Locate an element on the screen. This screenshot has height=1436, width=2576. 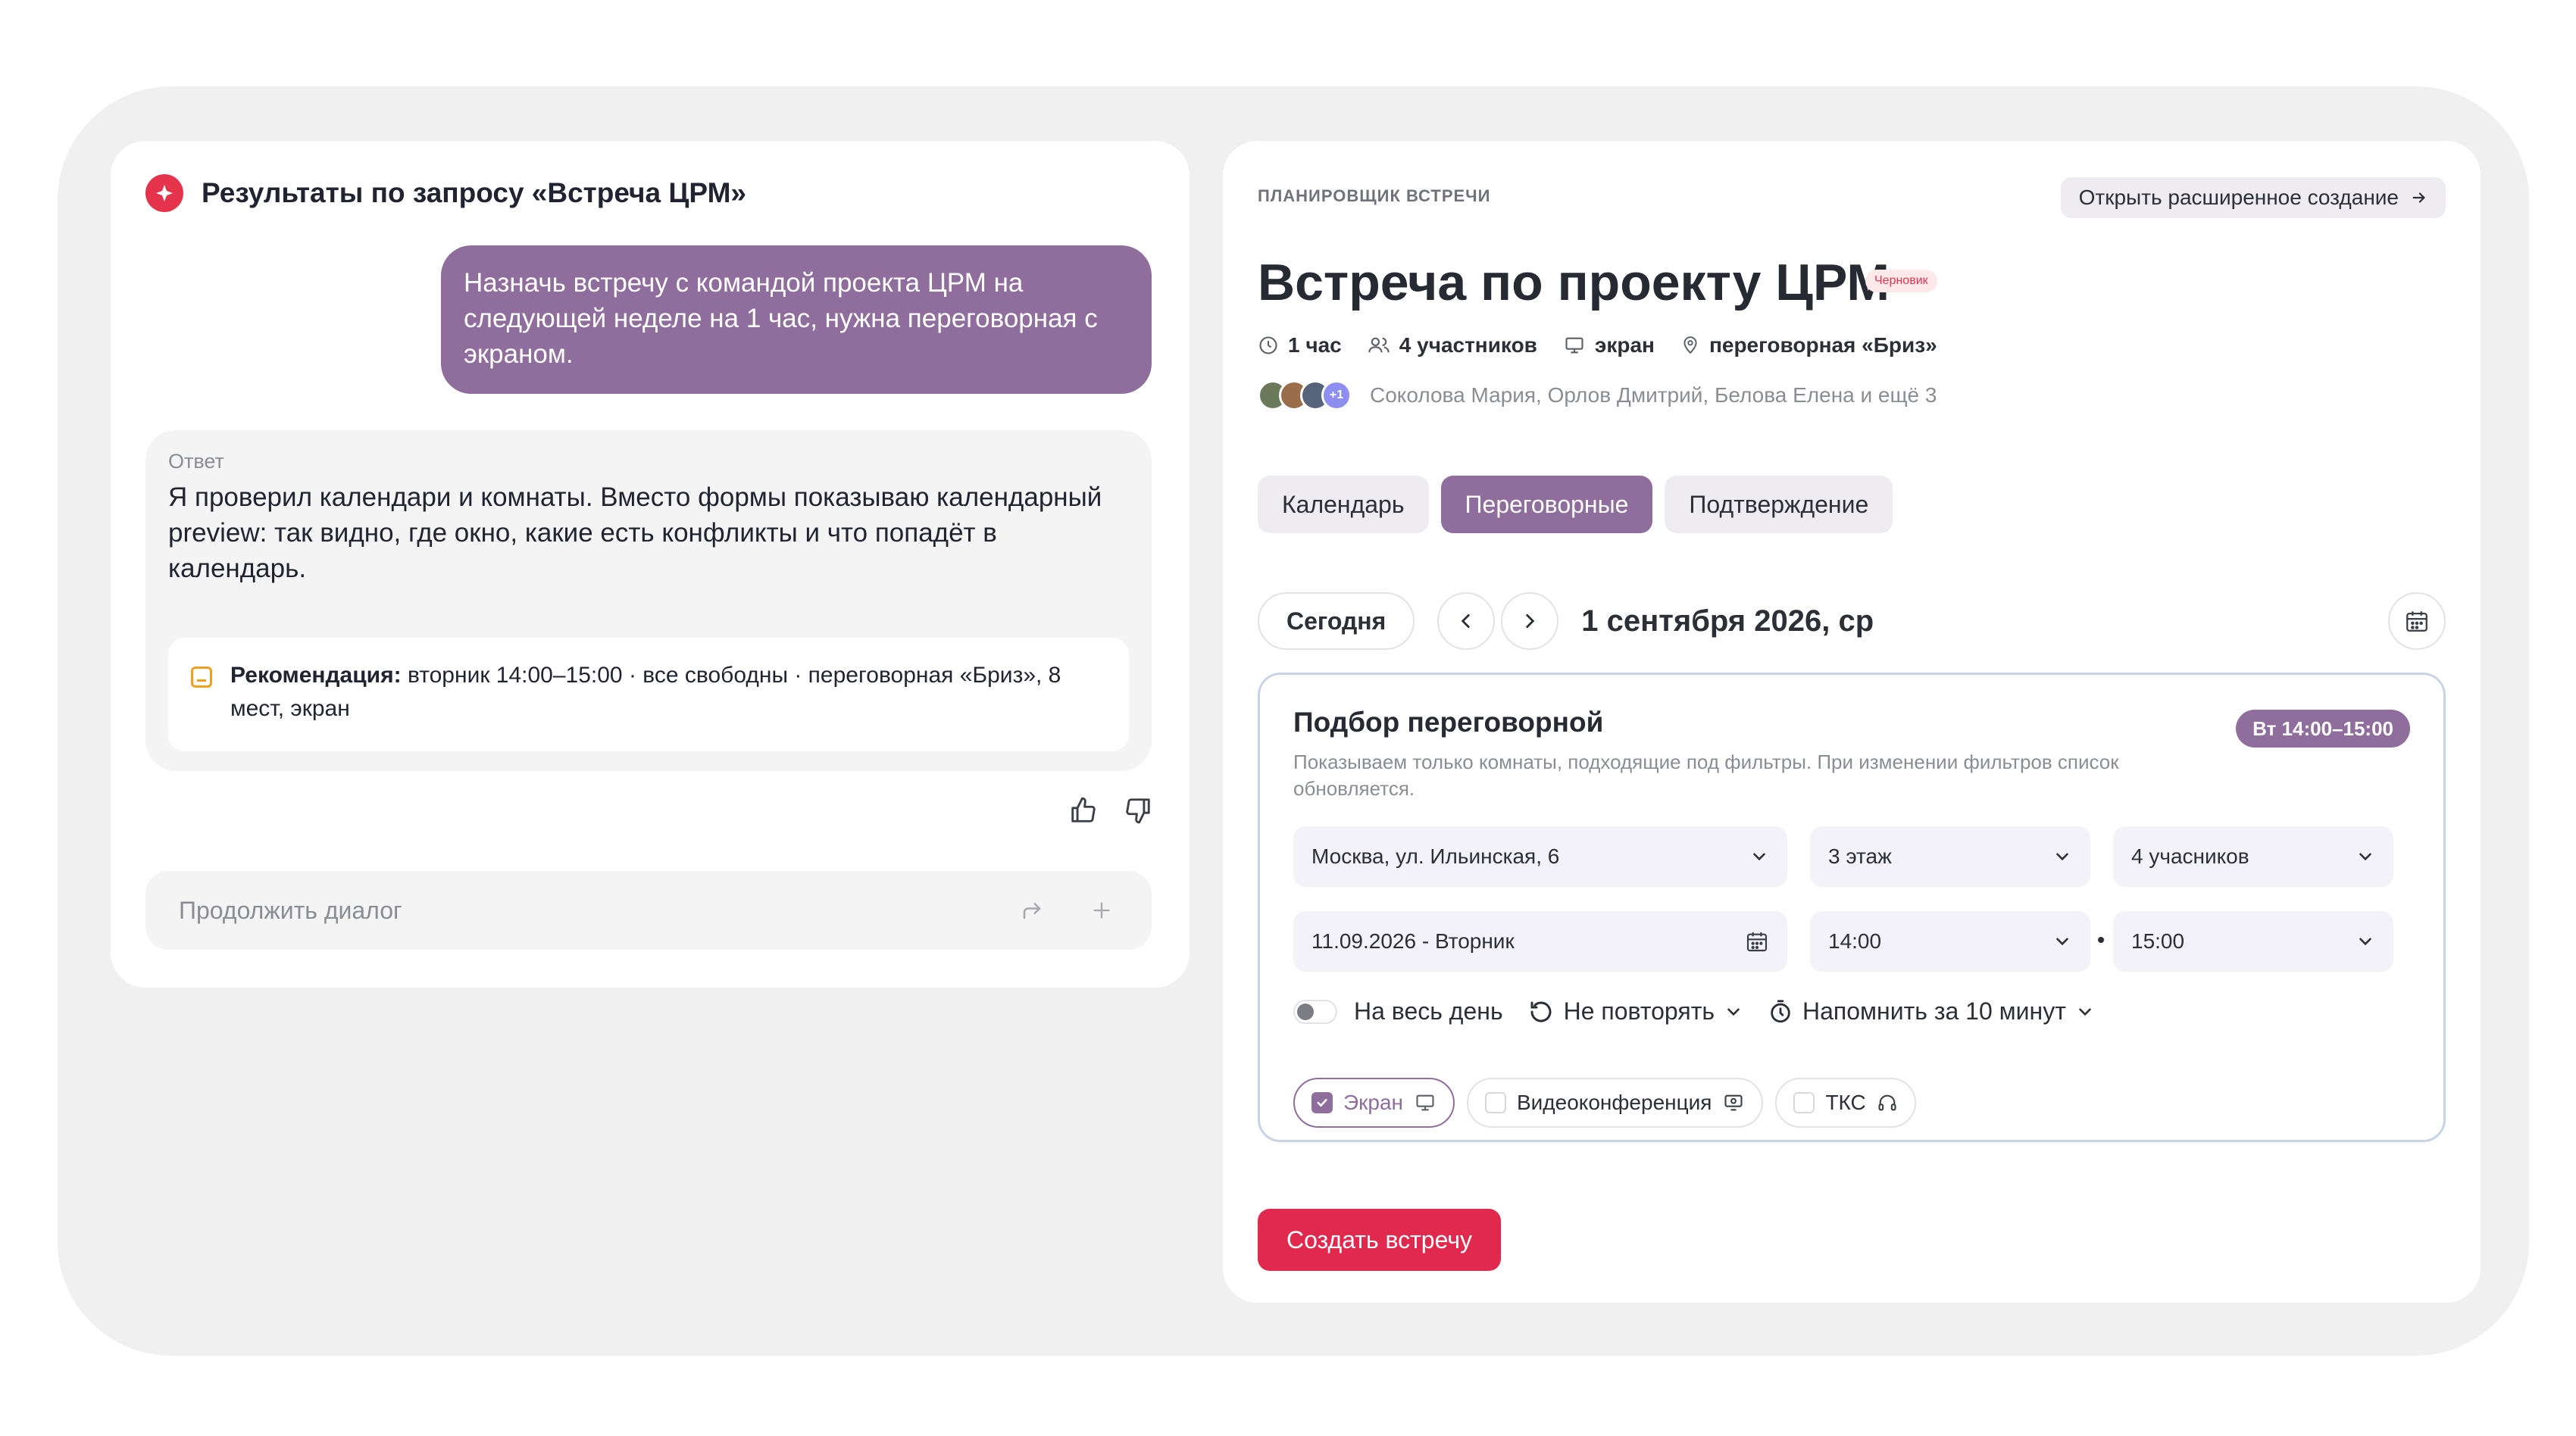
feature-chip-screen: Экран is located at coordinates (1374, 1103).